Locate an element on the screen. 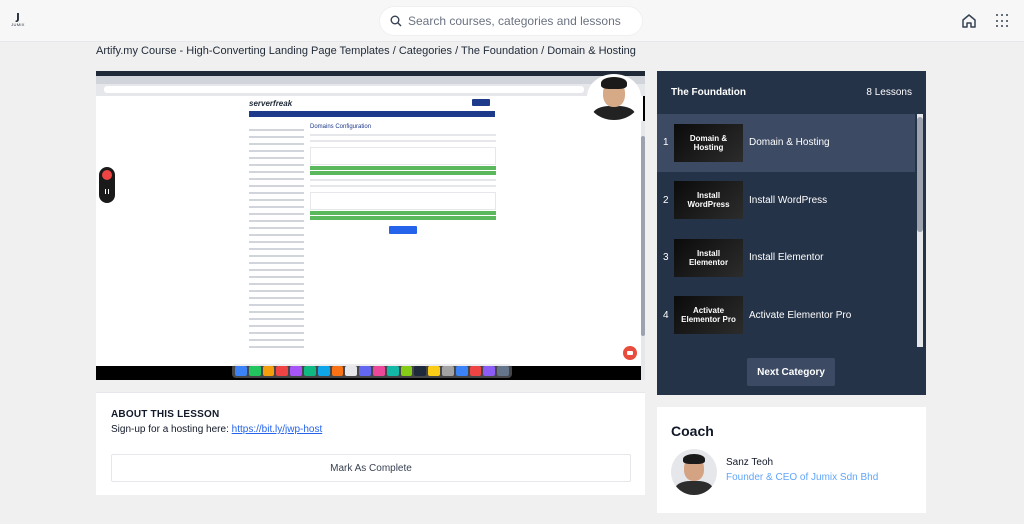 This screenshot has height=524, width=1024. jumix-logo: J JUMIX is located at coordinates (18, 21).